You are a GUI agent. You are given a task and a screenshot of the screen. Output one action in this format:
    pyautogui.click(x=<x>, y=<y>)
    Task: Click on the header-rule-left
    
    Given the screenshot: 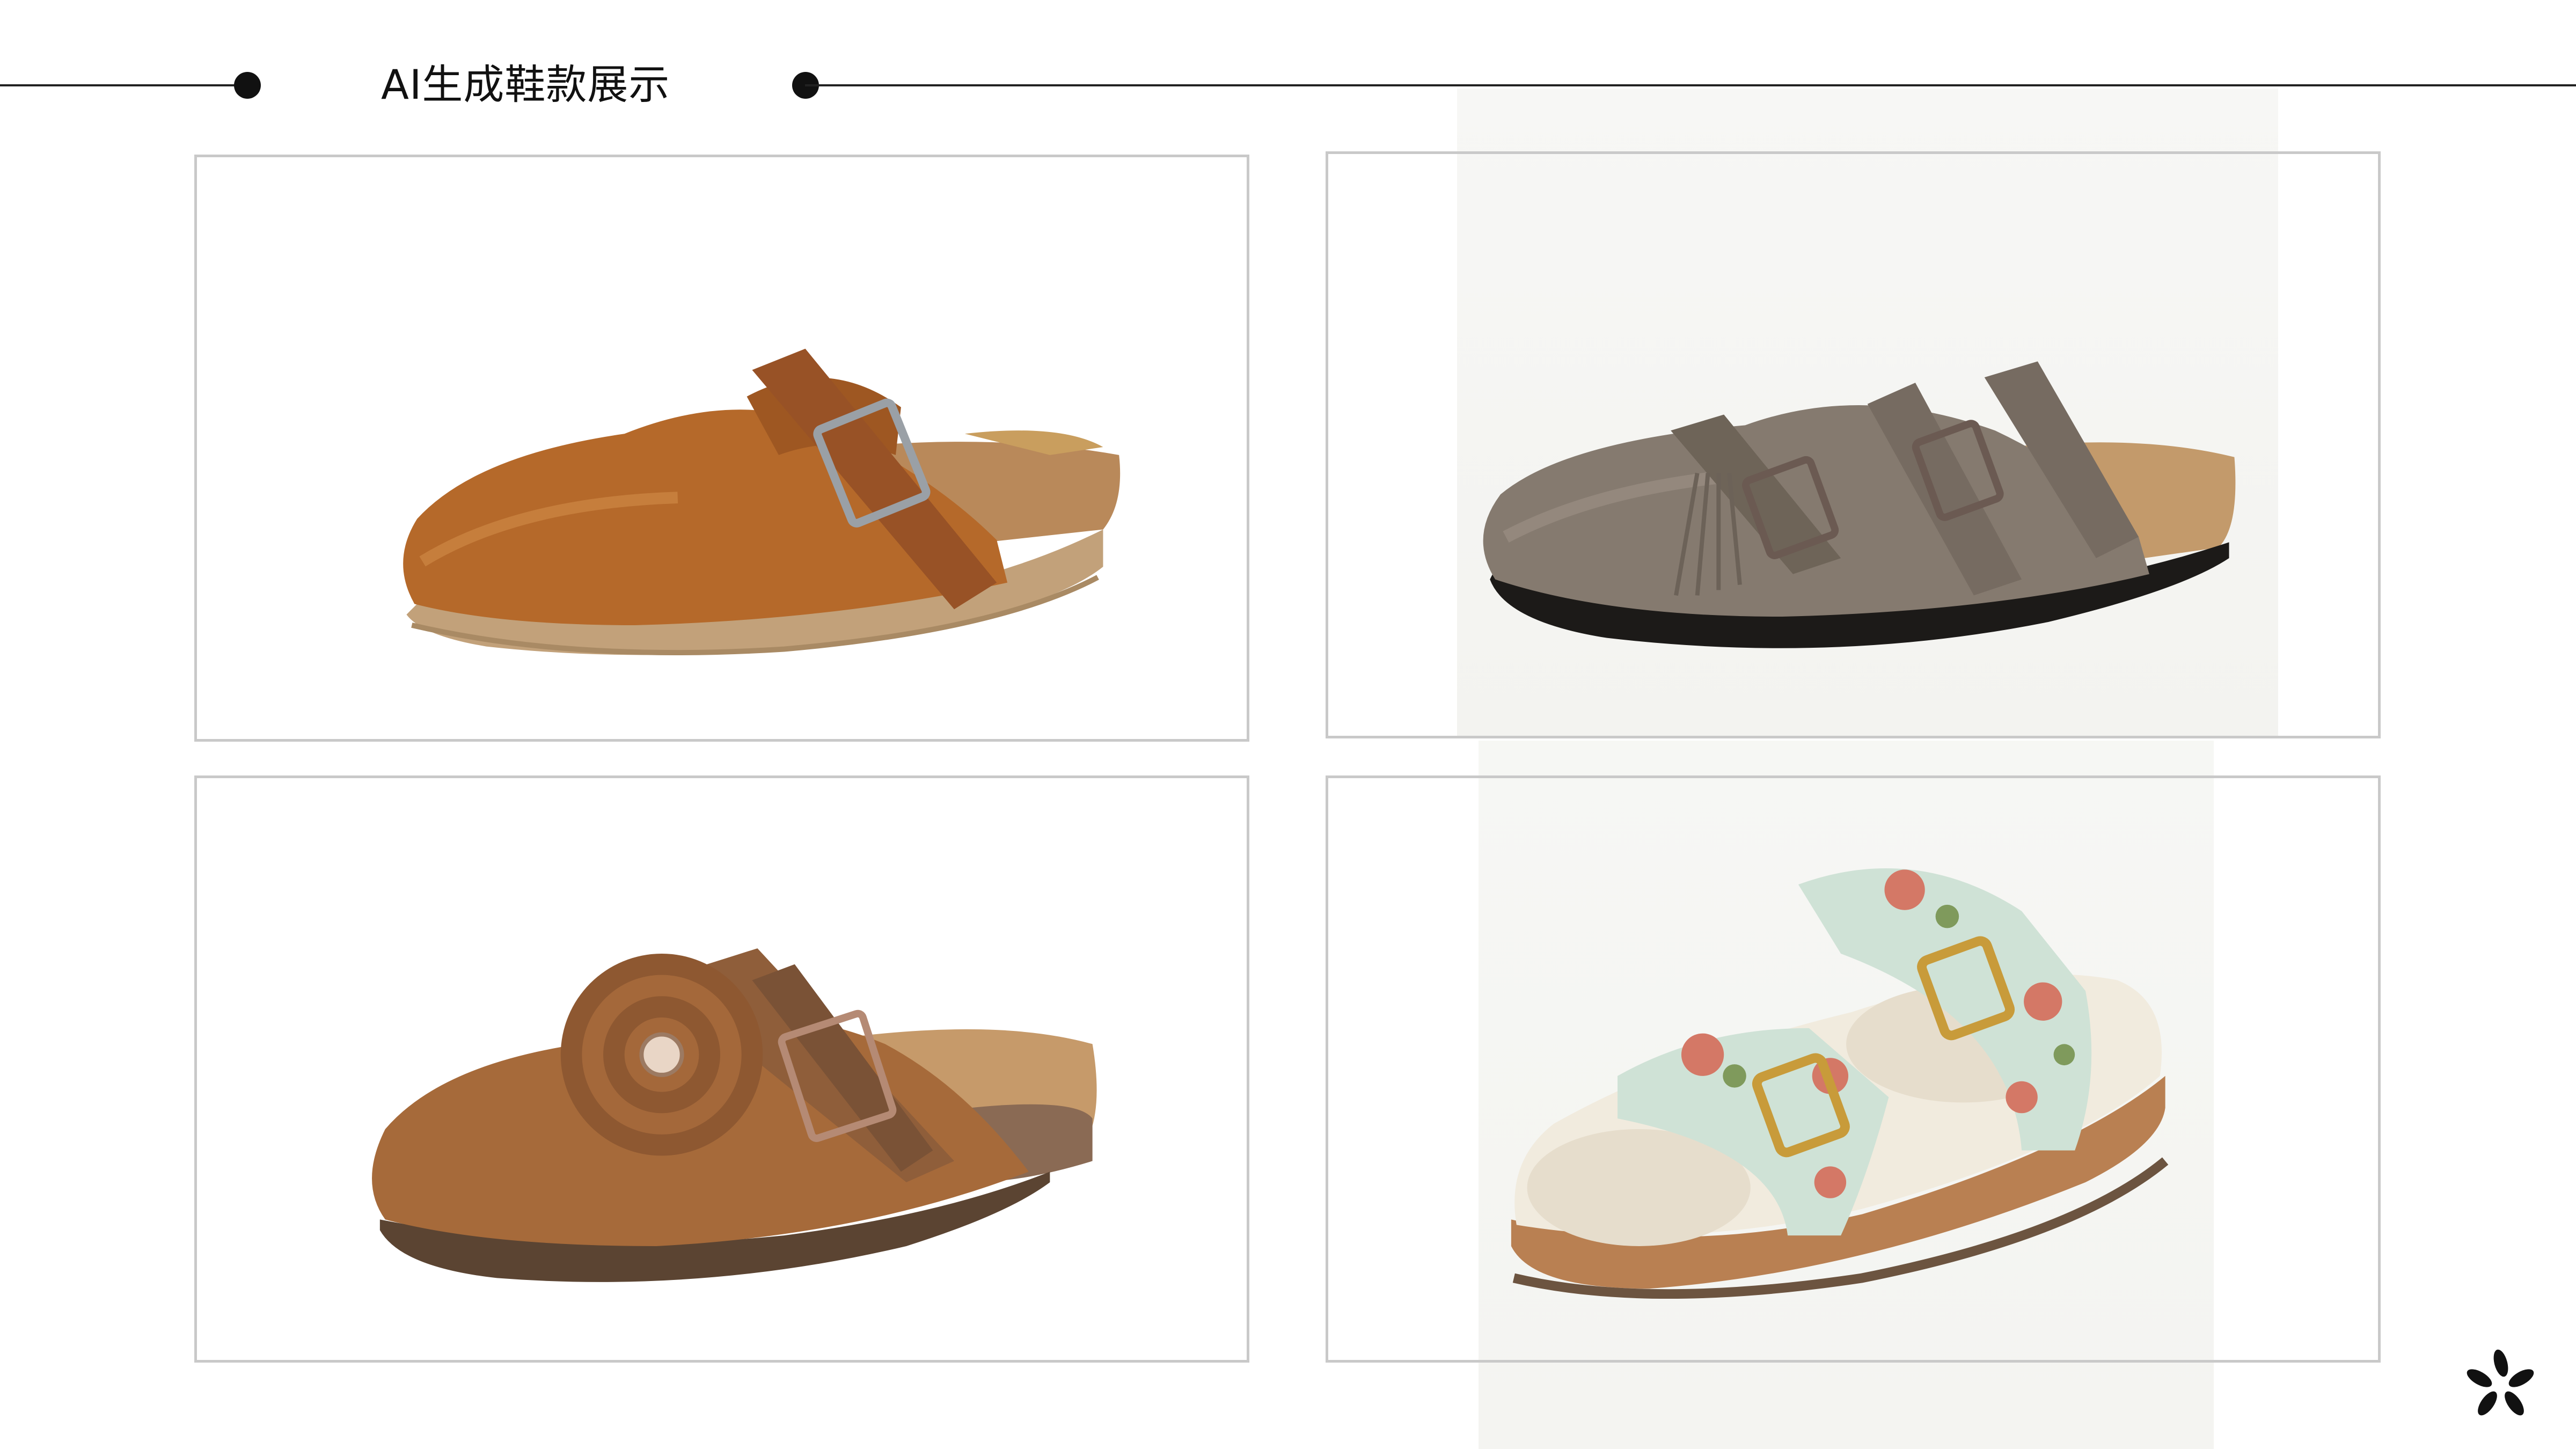 What is the action you would take?
    pyautogui.click(x=123, y=85)
    